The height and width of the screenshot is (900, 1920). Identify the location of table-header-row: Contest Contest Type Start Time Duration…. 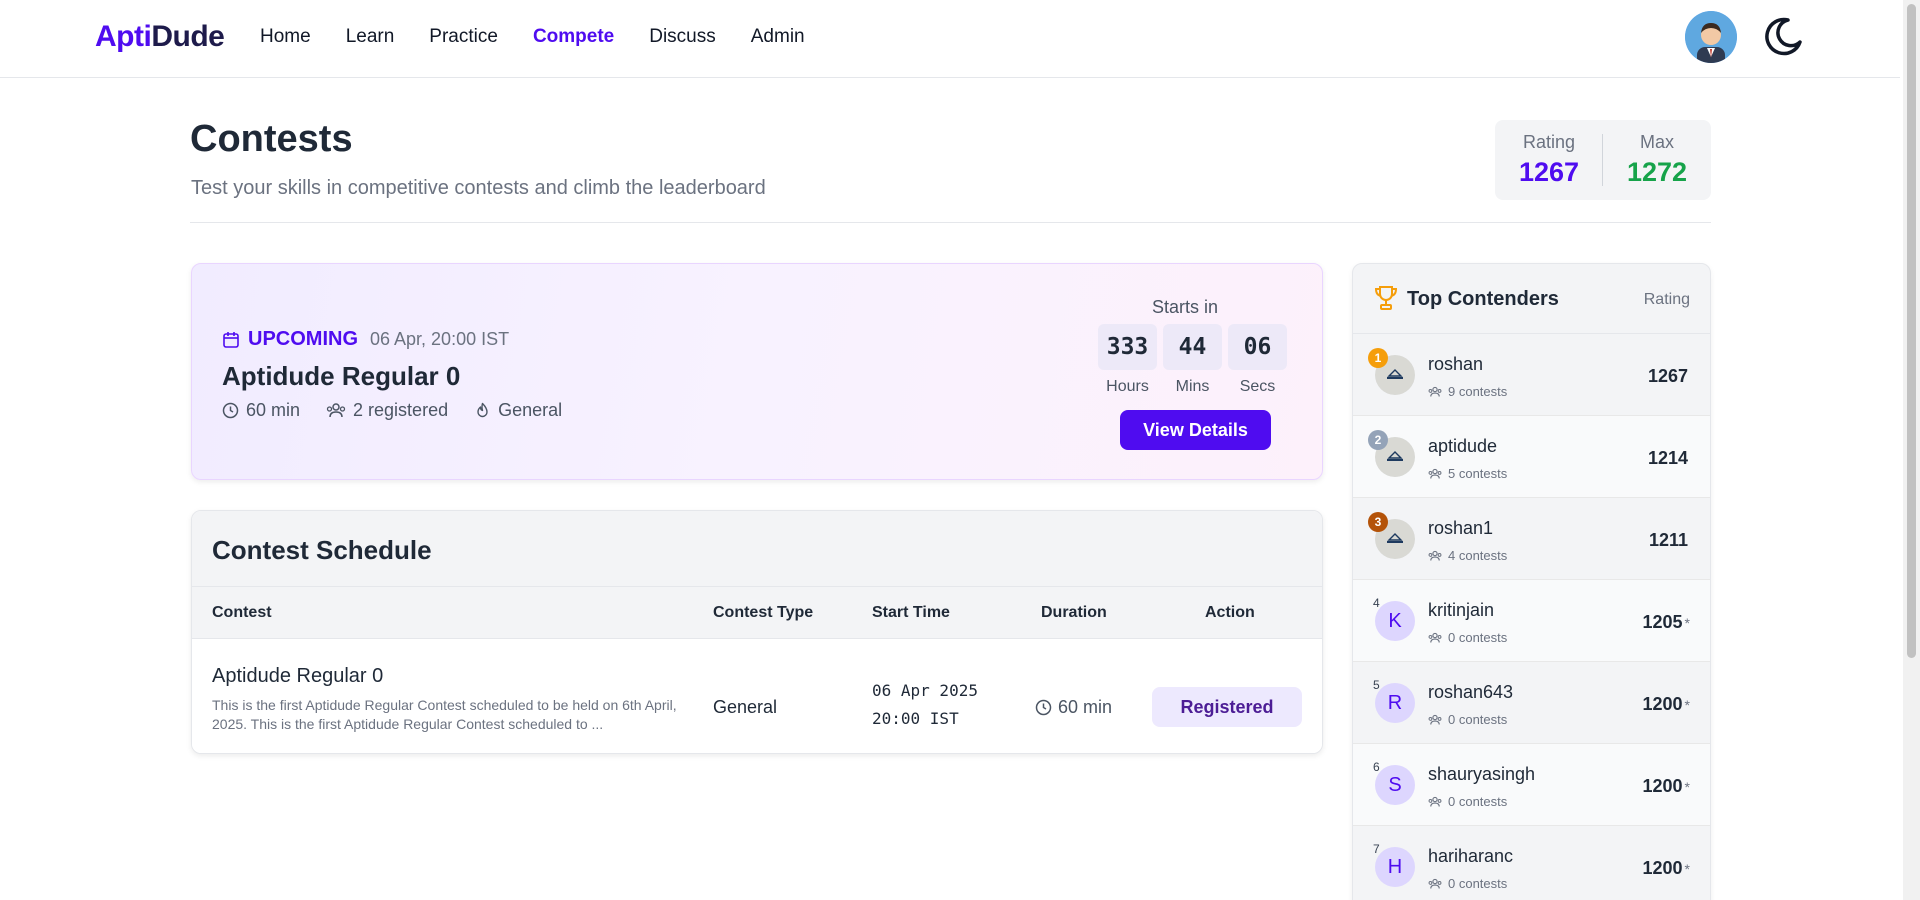
(757, 613).